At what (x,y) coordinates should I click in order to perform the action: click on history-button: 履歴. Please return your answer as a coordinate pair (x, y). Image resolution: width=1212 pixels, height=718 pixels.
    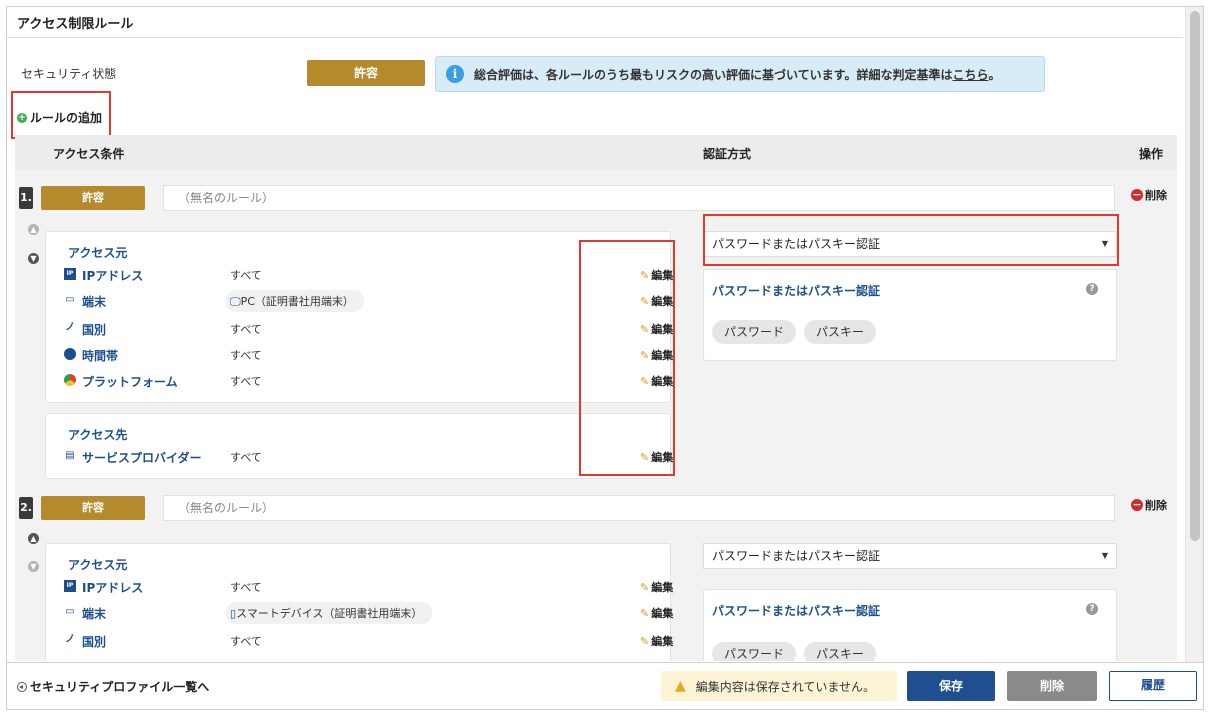
    Looking at the image, I should click on (1153, 686).